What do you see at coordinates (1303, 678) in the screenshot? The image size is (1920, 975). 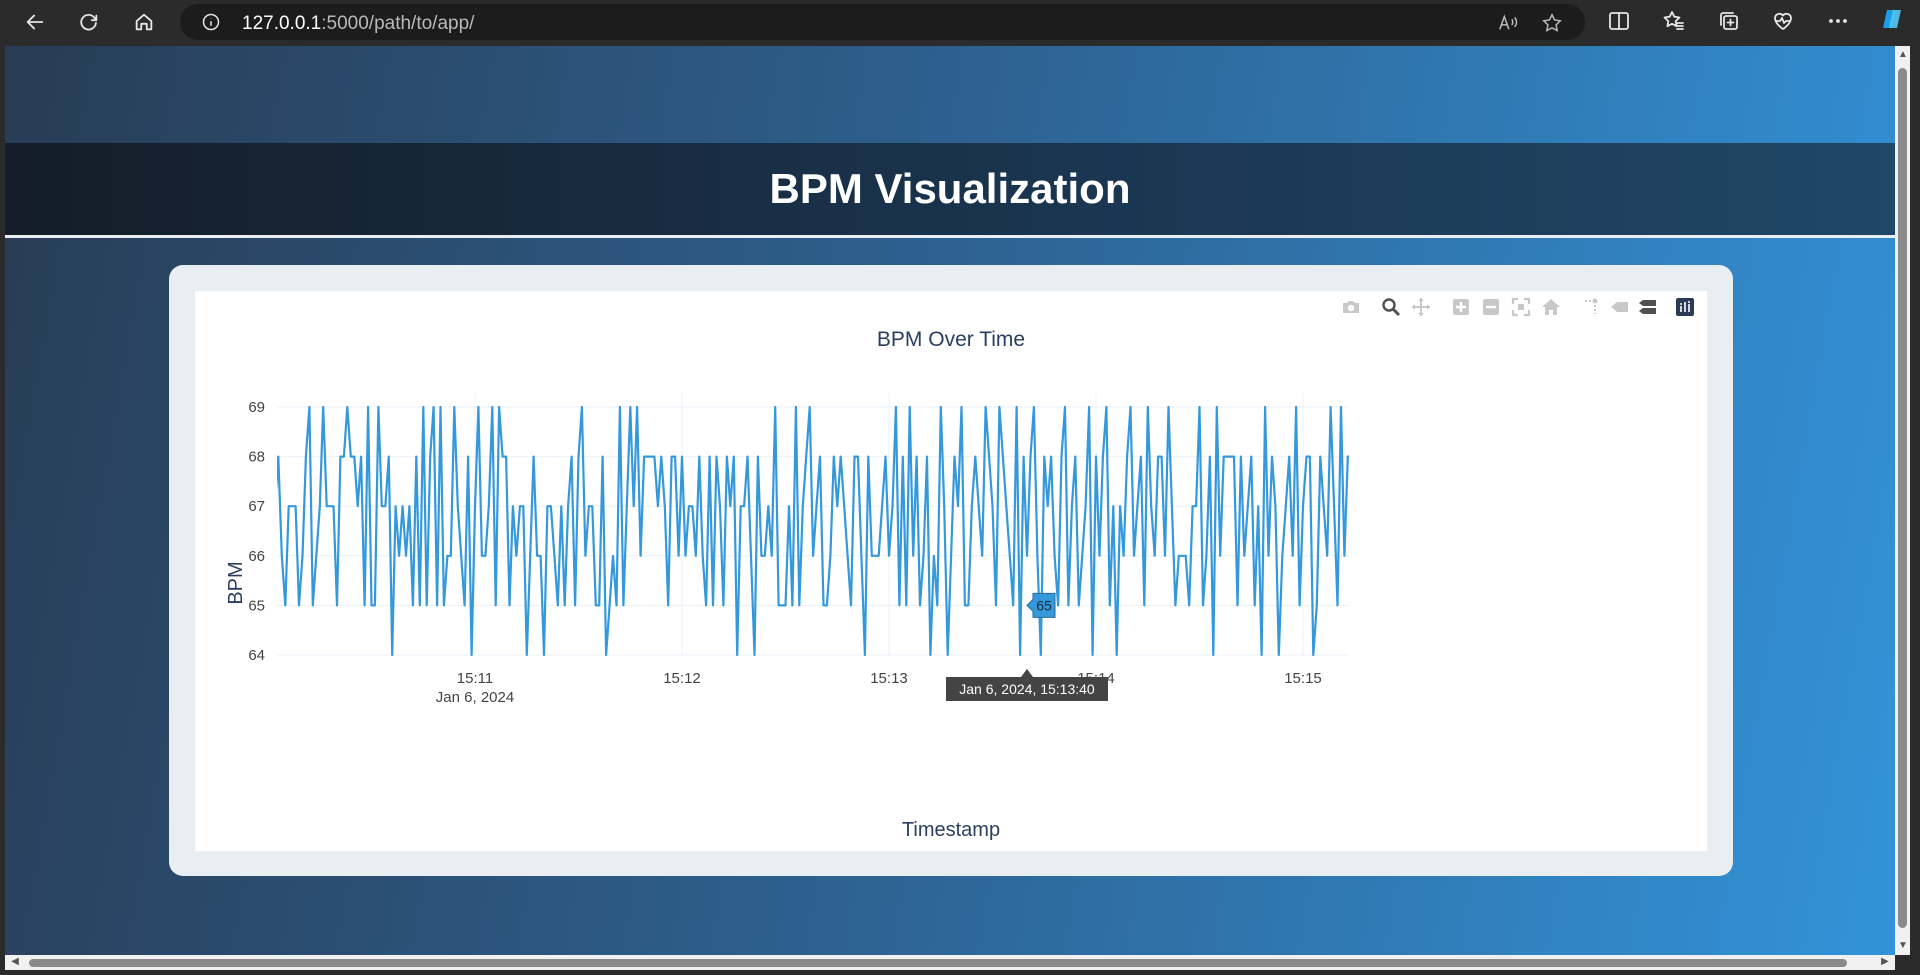 I see `x-tick-label: 15:15` at bounding box center [1303, 678].